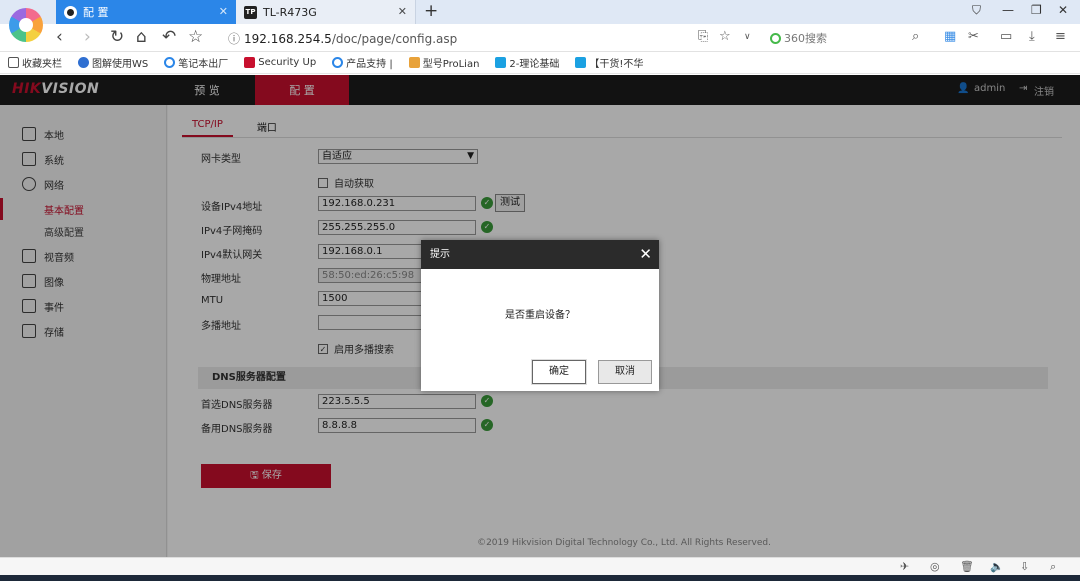 Image resolution: width=1080 pixels, height=581 pixels. What do you see at coordinates (290, 12) in the screenshot?
I see `tab-title: TL-R473G` at bounding box center [290, 12].